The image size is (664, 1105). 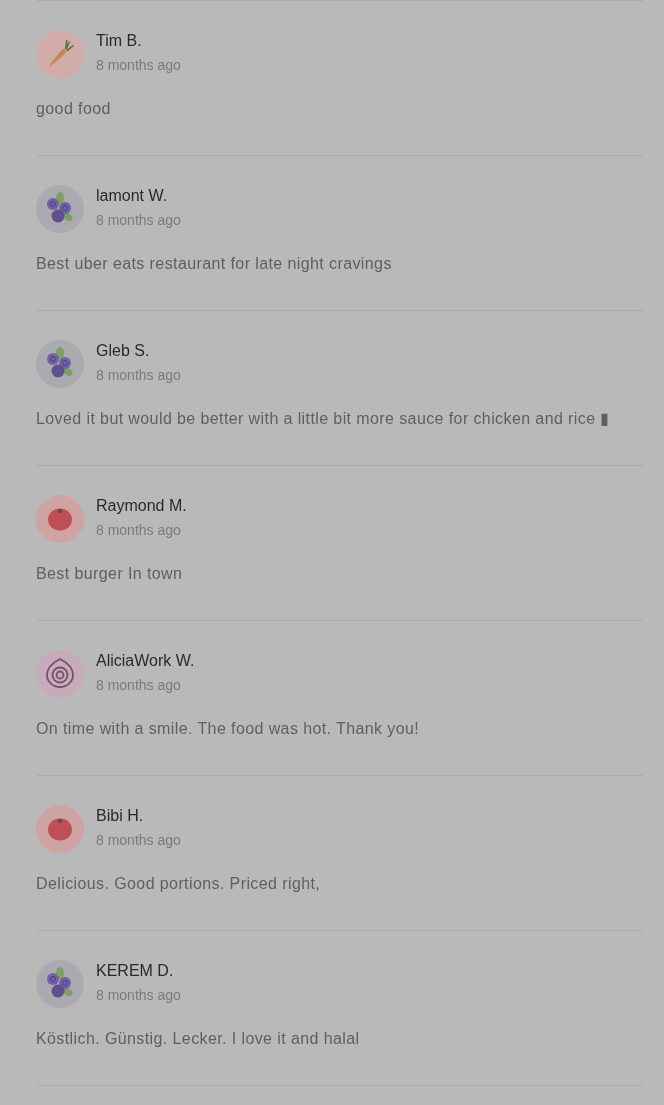 I want to click on review-text: On time with a smile. The food was hot. Thank you!, so click(x=228, y=729).